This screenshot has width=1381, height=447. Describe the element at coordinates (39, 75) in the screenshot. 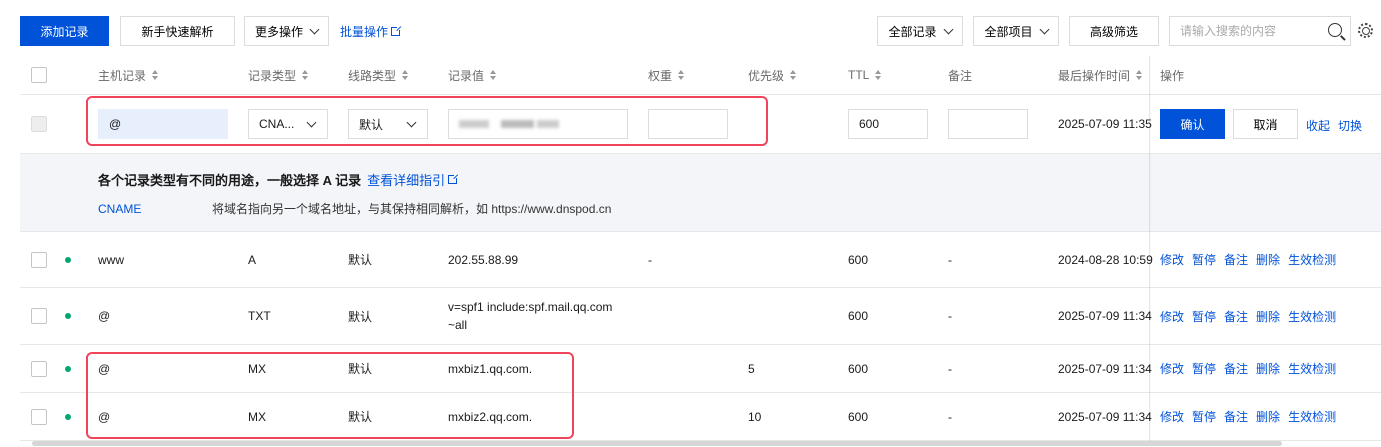

I see `select-all-checkbox` at that location.